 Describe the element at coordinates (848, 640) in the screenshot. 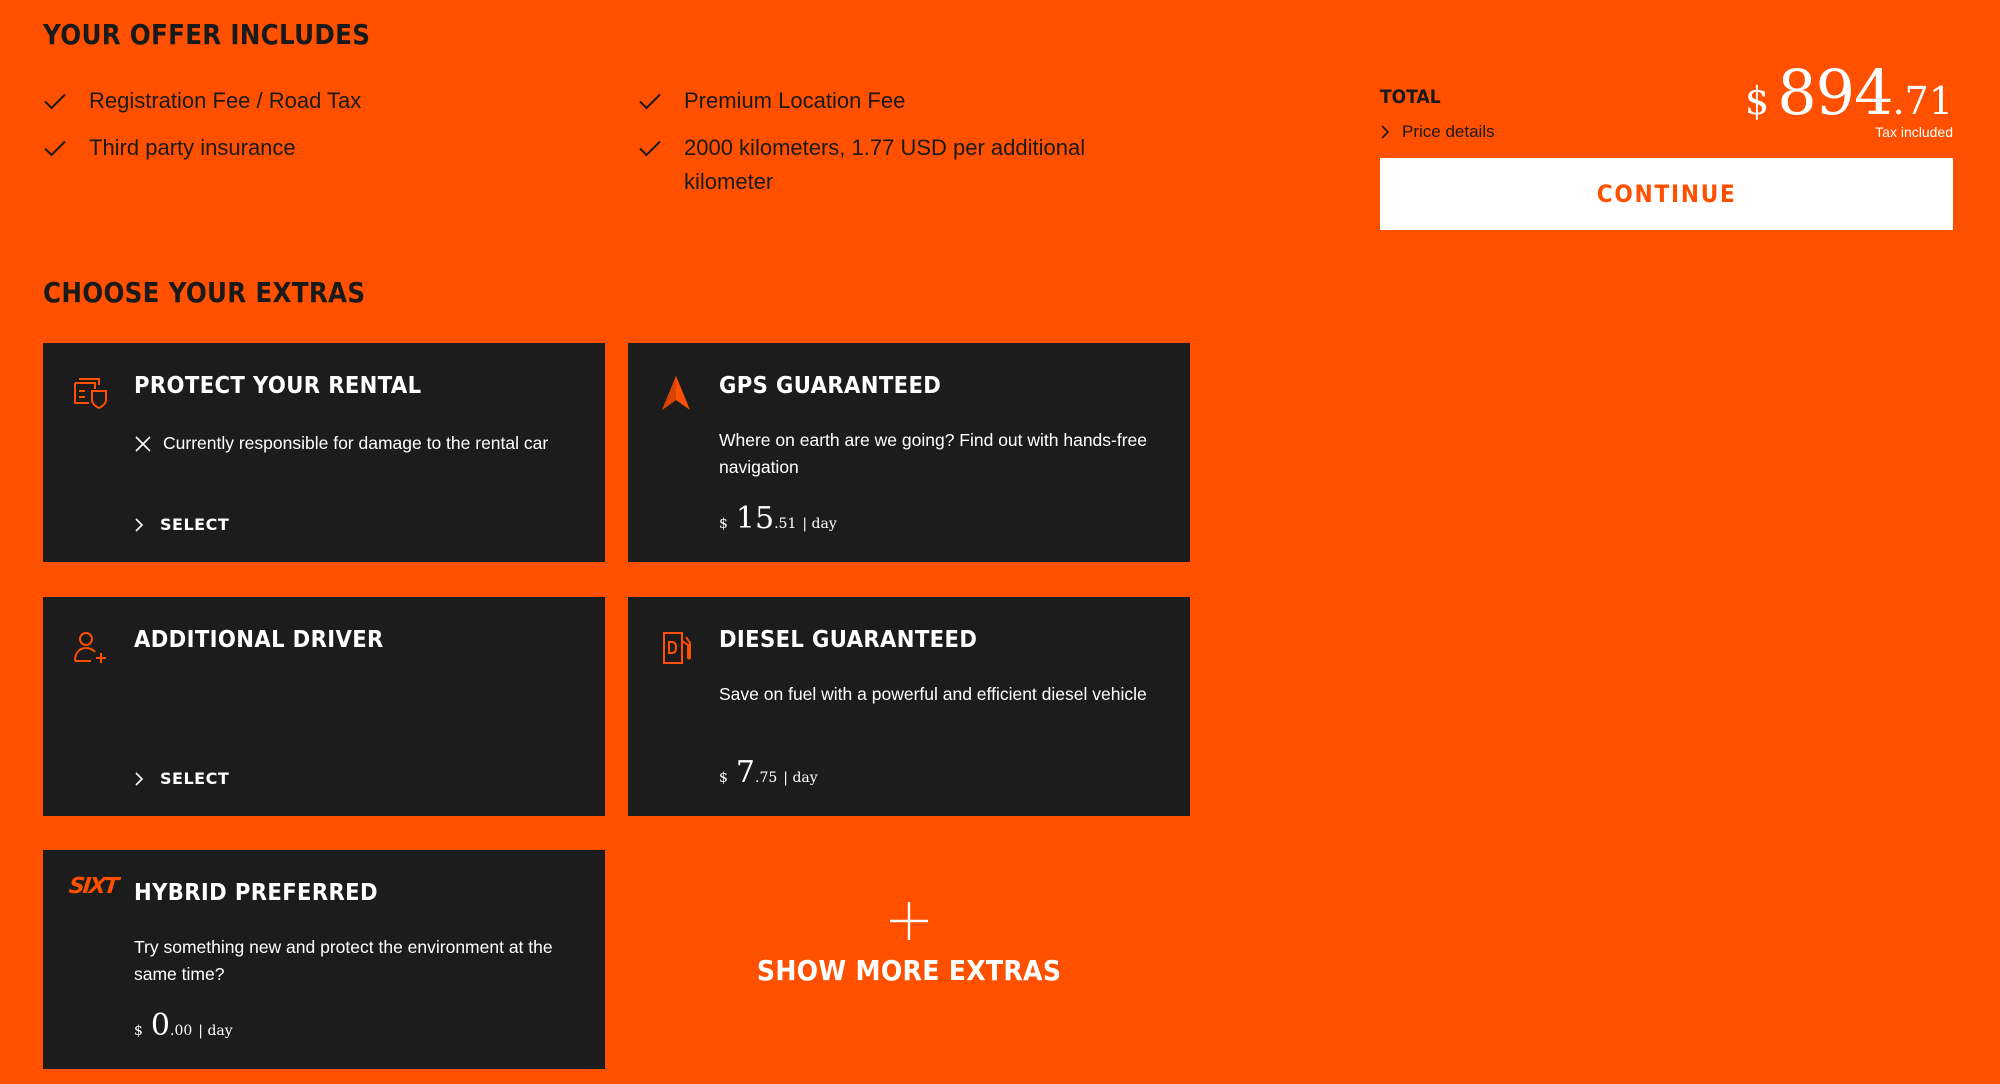

I see `card-title: DIESEL GUARANTEED` at that location.